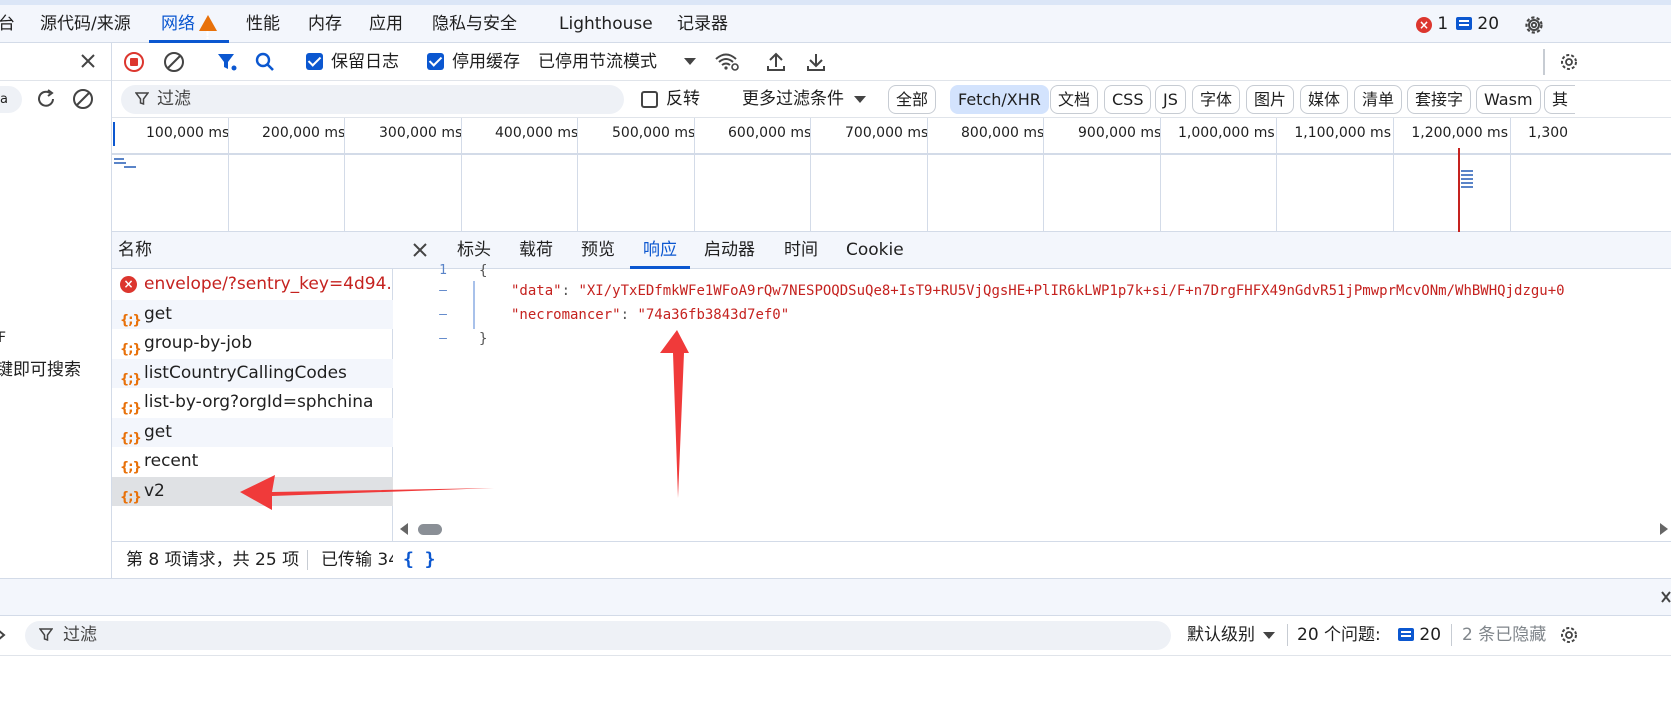 The height and width of the screenshot is (723, 1671). What do you see at coordinates (674, 414) in the screenshot?
I see `annotation-arrow-up` at bounding box center [674, 414].